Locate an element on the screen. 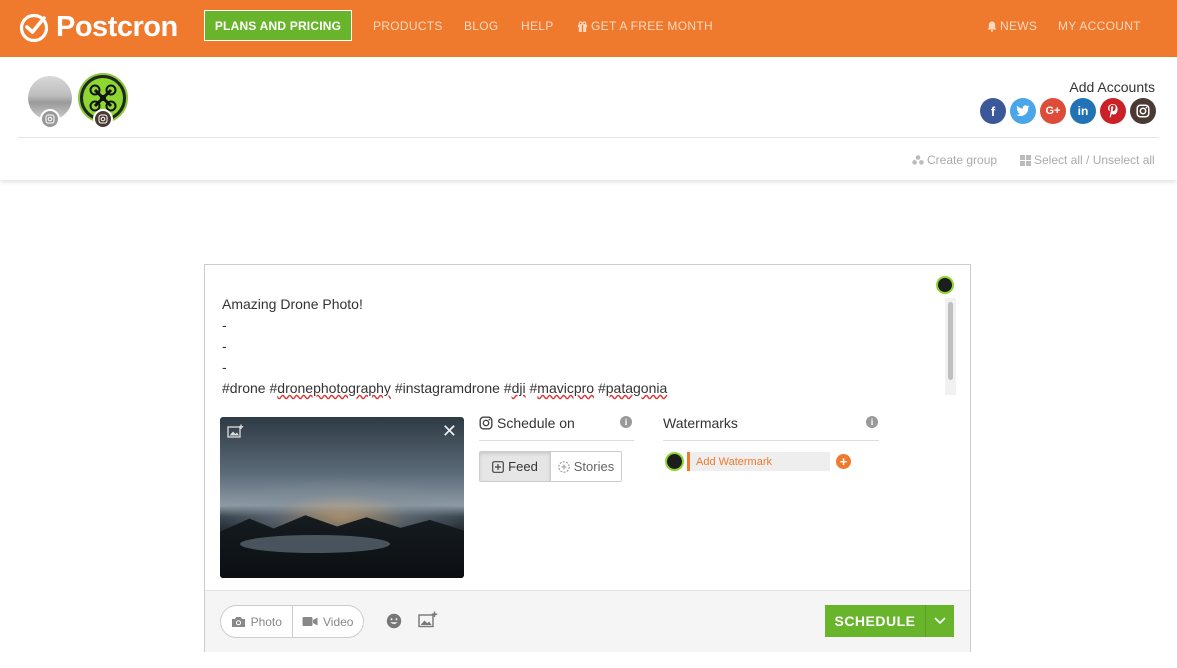 This screenshot has height=668, width=1177. nav-news-label: NEWS is located at coordinates (1019, 26).